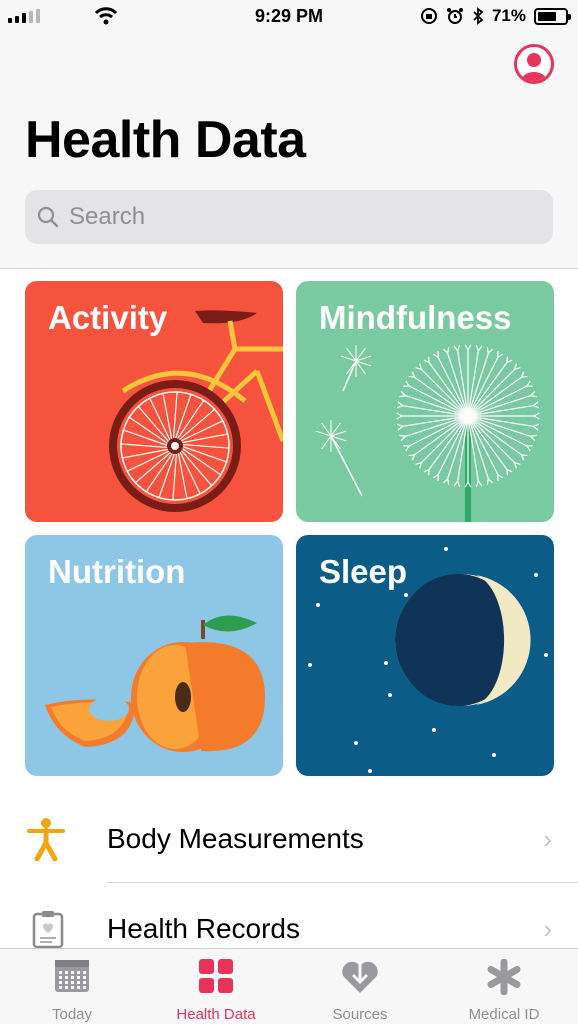 This screenshot has width=578, height=1024. What do you see at coordinates (289, 217) in the screenshot?
I see `search-input: Search` at bounding box center [289, 217].